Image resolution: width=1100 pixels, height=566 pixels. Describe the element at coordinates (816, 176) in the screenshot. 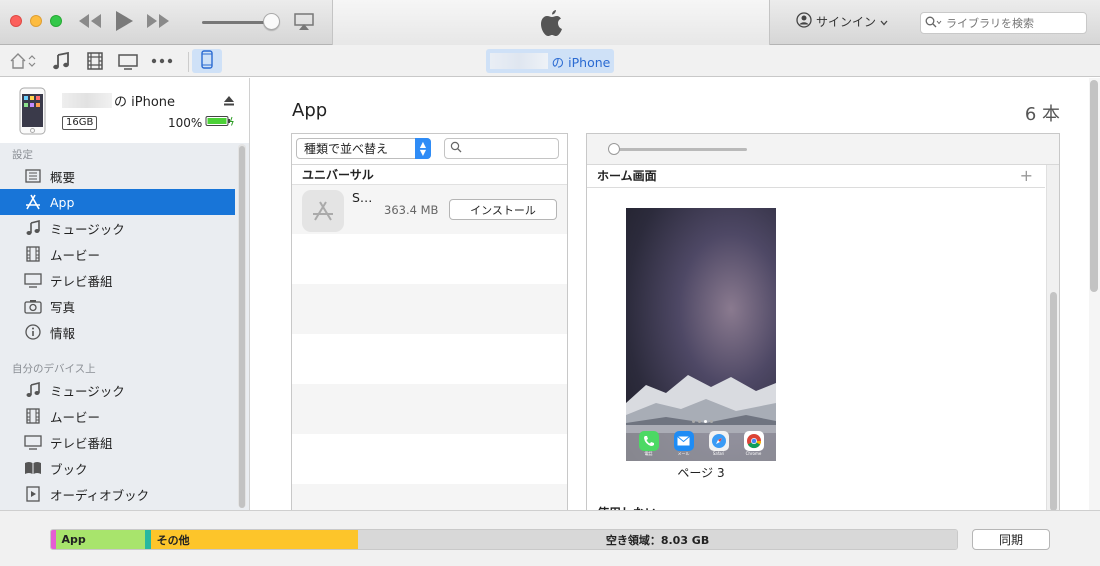

I see `home-screen-header: ホーム画面 +` at that location.